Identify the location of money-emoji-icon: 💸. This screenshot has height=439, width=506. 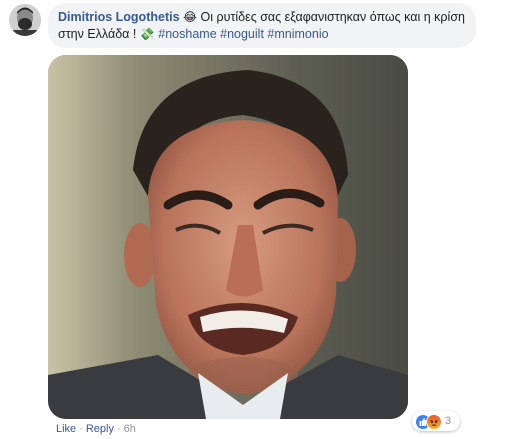
(147, 34).